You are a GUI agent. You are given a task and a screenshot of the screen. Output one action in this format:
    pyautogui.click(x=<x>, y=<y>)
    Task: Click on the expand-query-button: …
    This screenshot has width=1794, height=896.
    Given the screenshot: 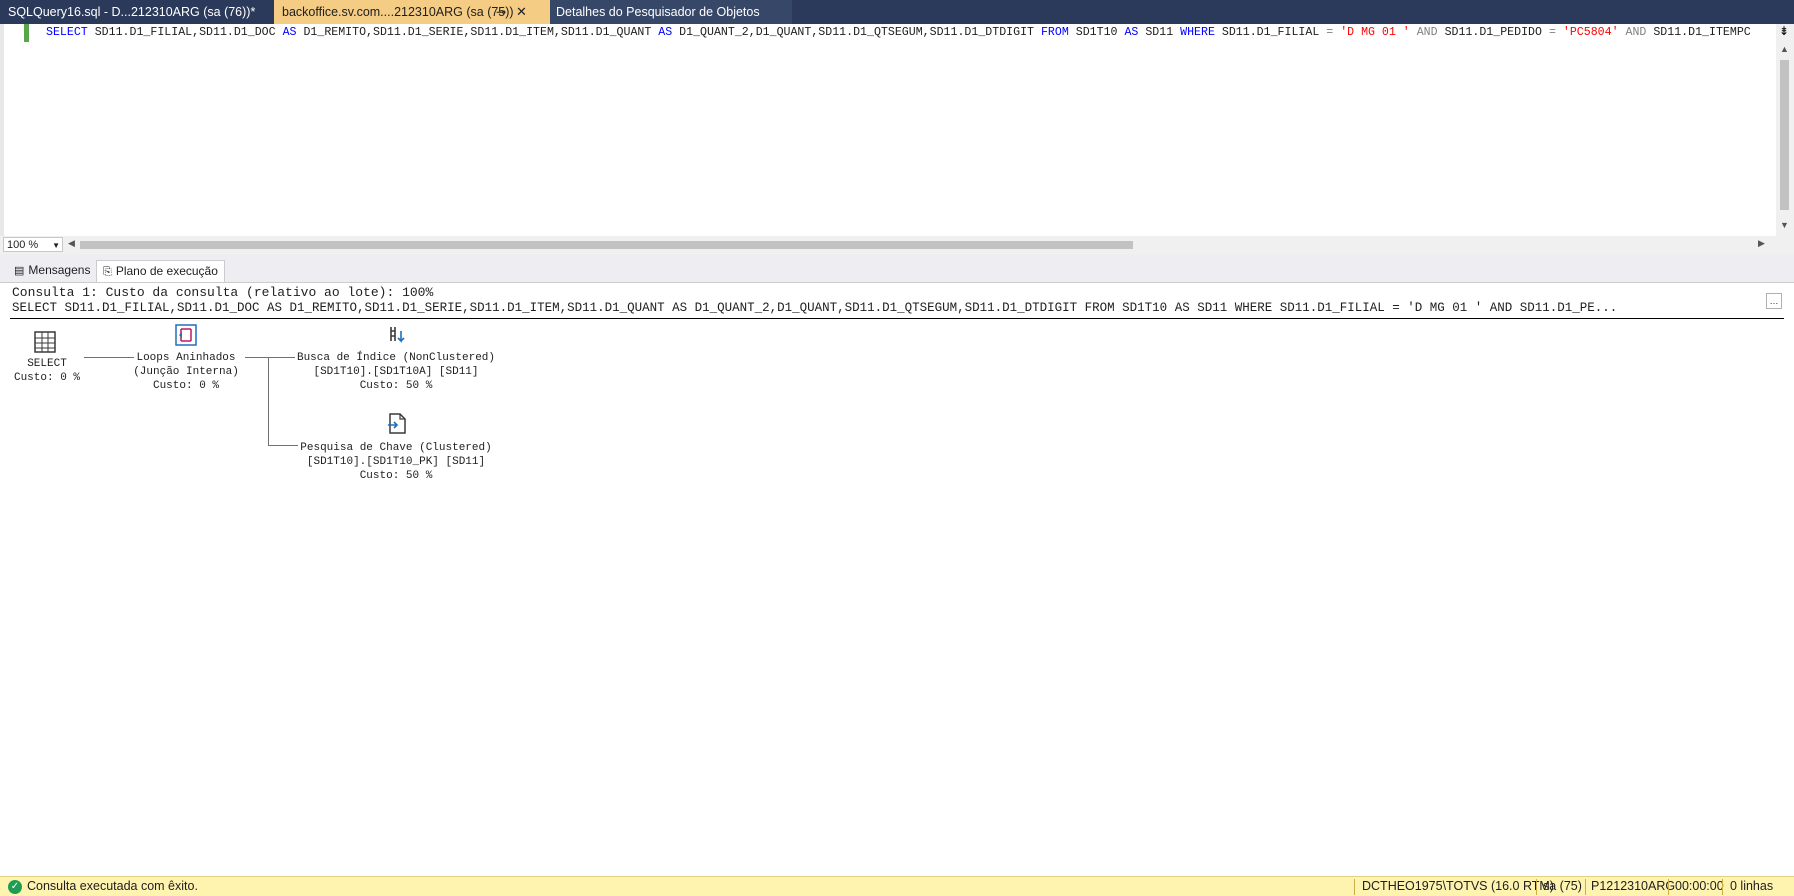 What is the action you would take?
    pyautogui.click(x=1774, y=301)
    